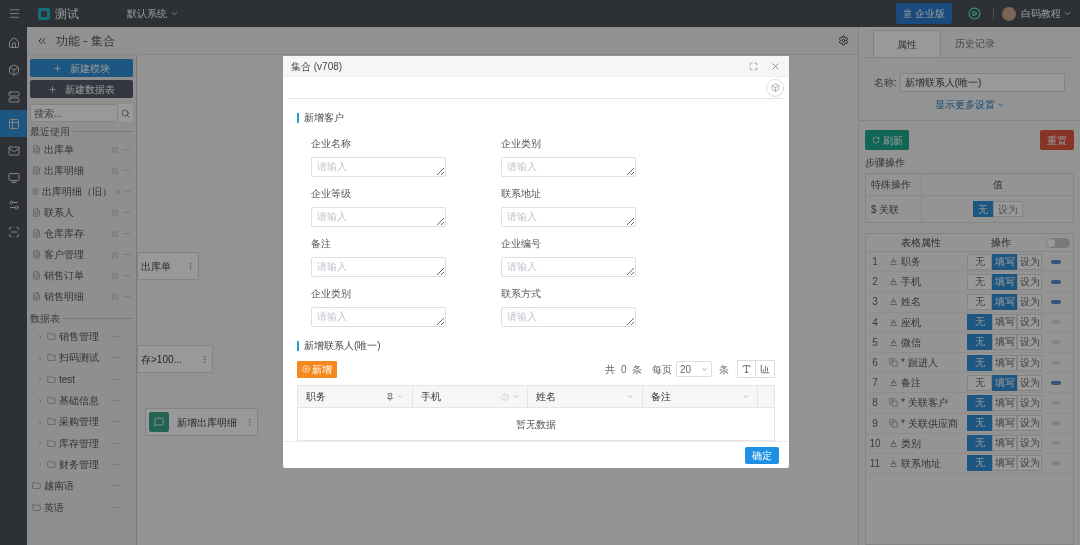  Describe the element at coordinates (700, 397) in the screenshot. I see `column-header: 备注` at that location.